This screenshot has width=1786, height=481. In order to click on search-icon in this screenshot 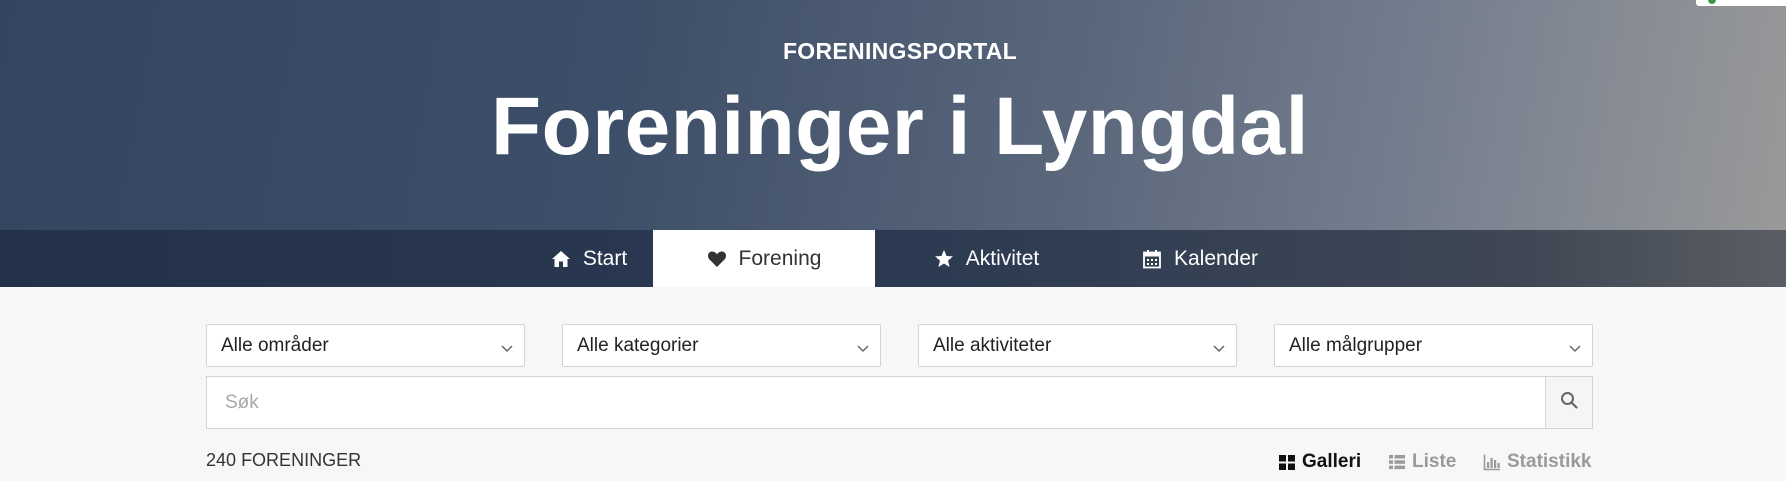, I will do `click(1569, 402)`.